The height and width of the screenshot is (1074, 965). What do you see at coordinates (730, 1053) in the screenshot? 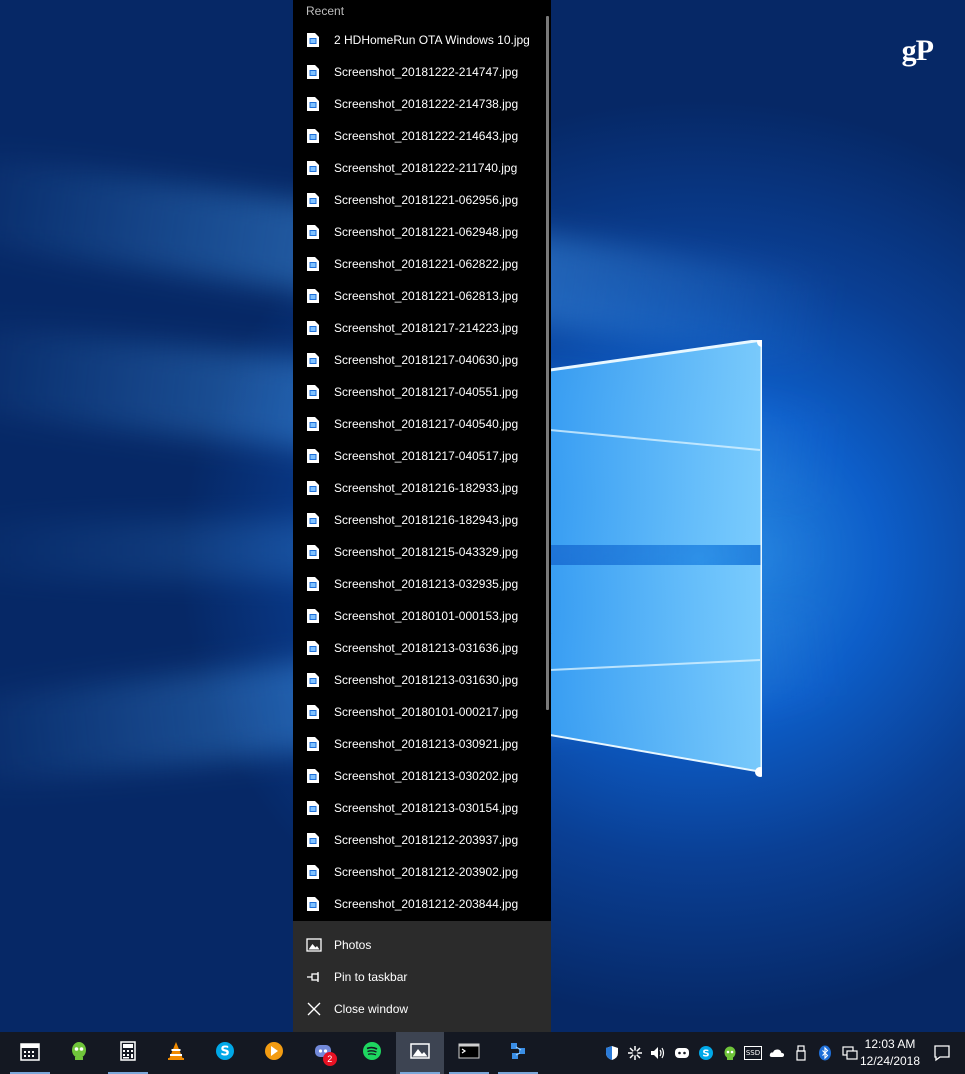
I see `vpn-tray-icon` at bounding box center [730, 1053].